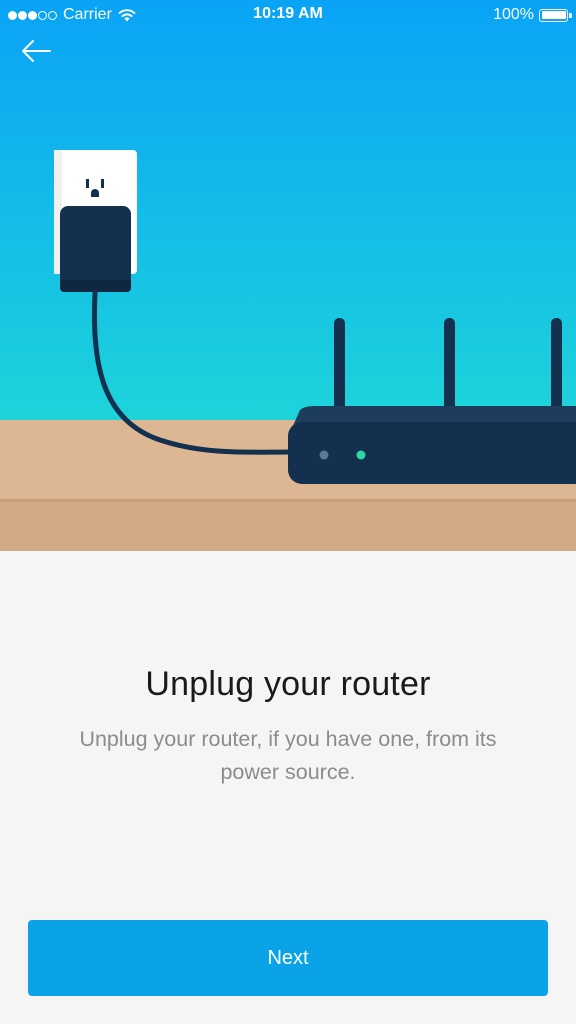  Describe the element at coordinates (95, 249) in the screenshot. I see `power-adapter` at that location.